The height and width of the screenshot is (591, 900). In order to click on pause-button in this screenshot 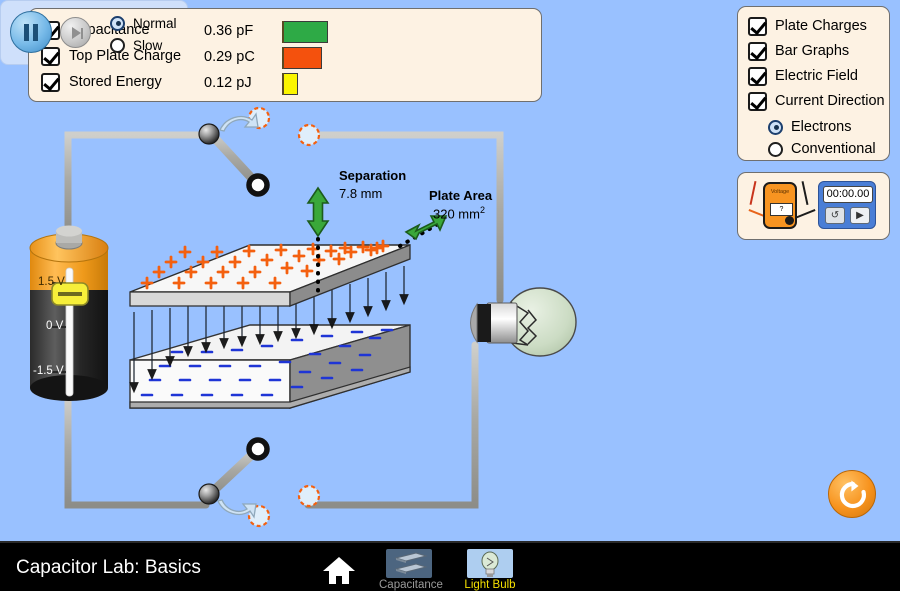, I will do `click(31, 32)`.